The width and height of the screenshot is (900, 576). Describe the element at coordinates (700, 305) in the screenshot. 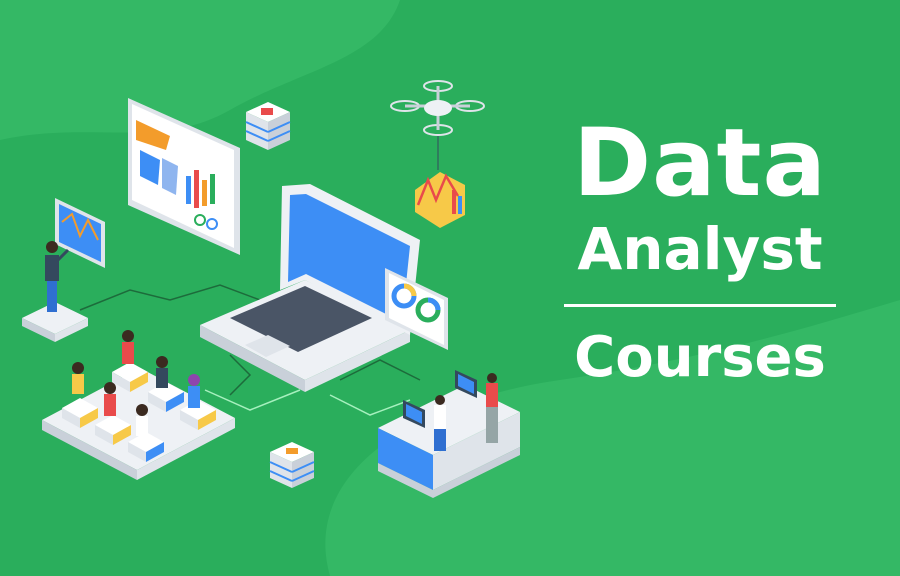

I see `title-divider` at that location.